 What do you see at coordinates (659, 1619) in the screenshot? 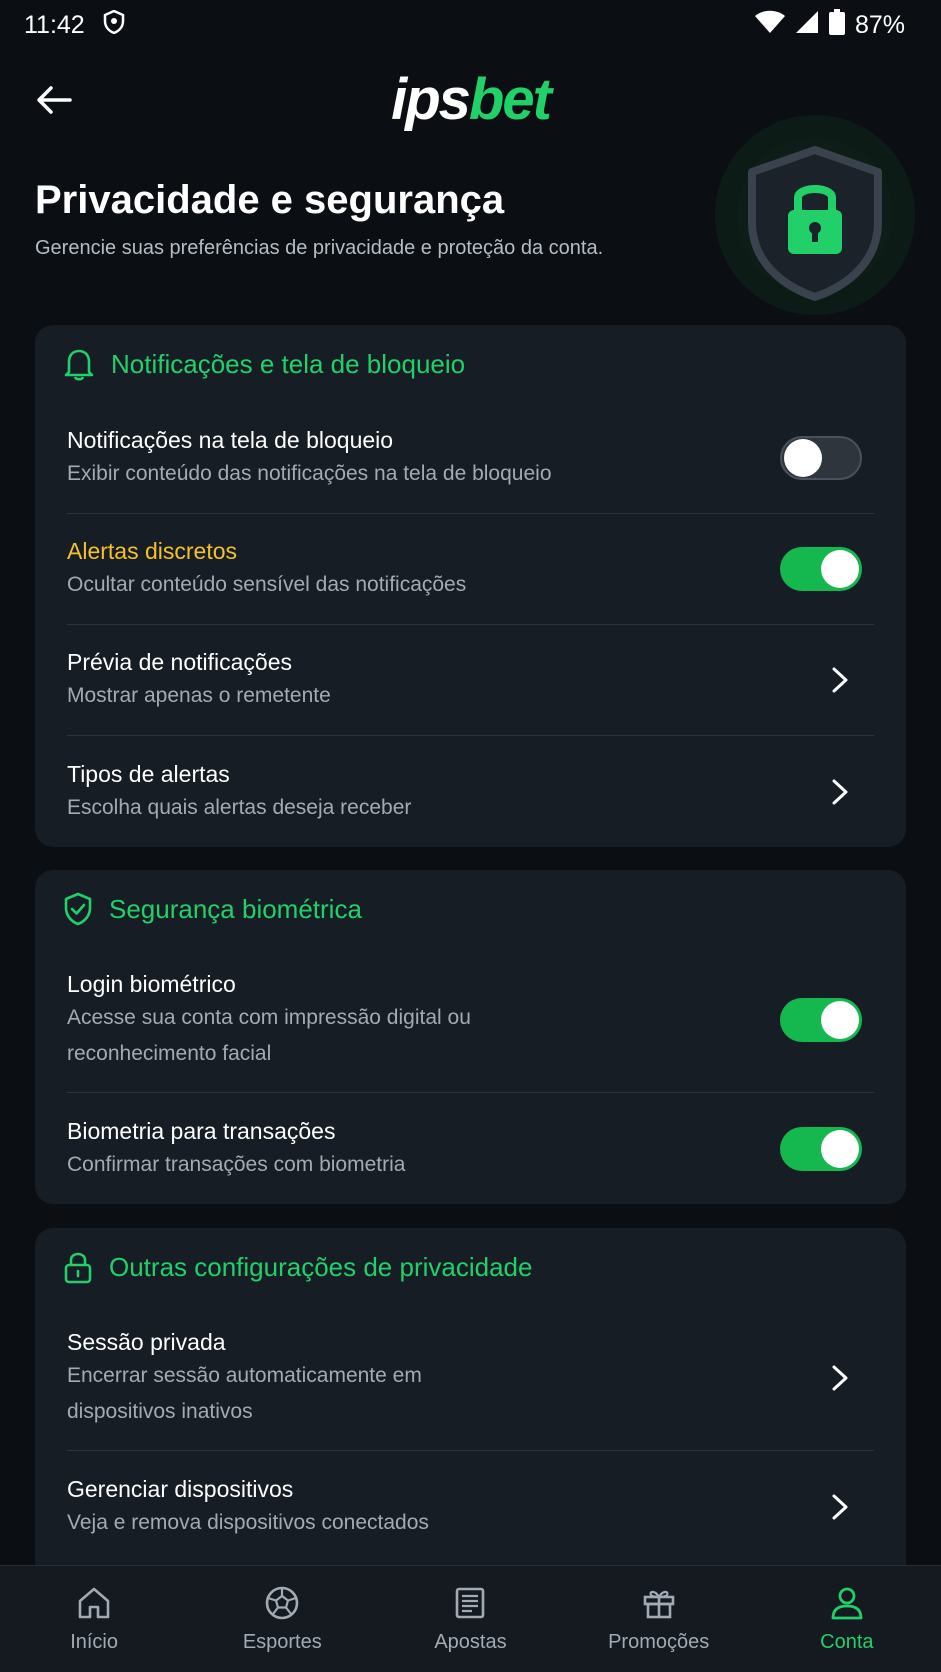
I see `nav-promotions: Promoções` at bounding box center [659, 1619].